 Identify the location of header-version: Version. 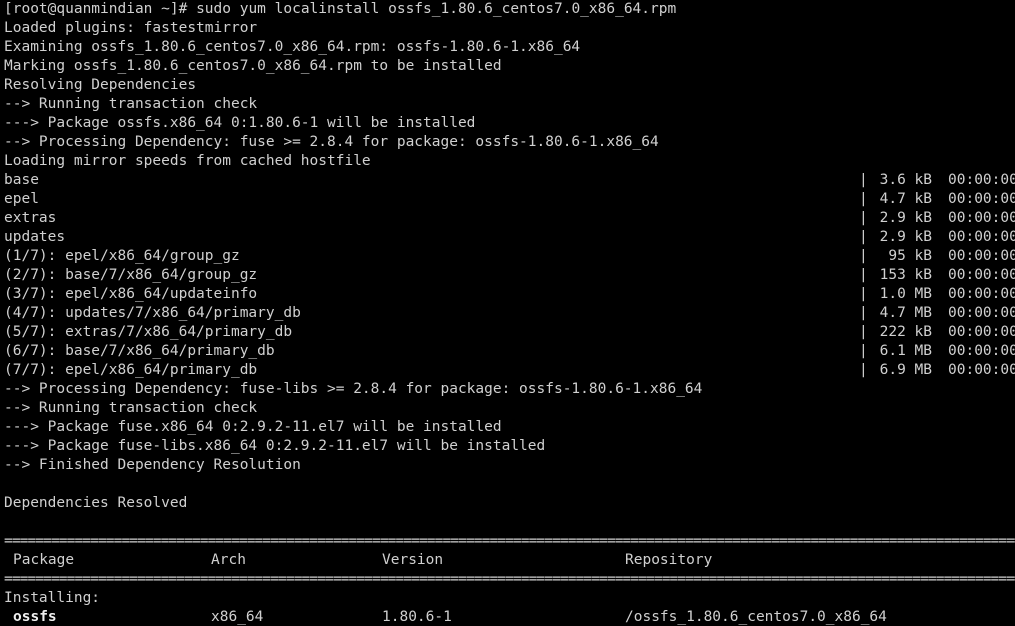
(413, 560).